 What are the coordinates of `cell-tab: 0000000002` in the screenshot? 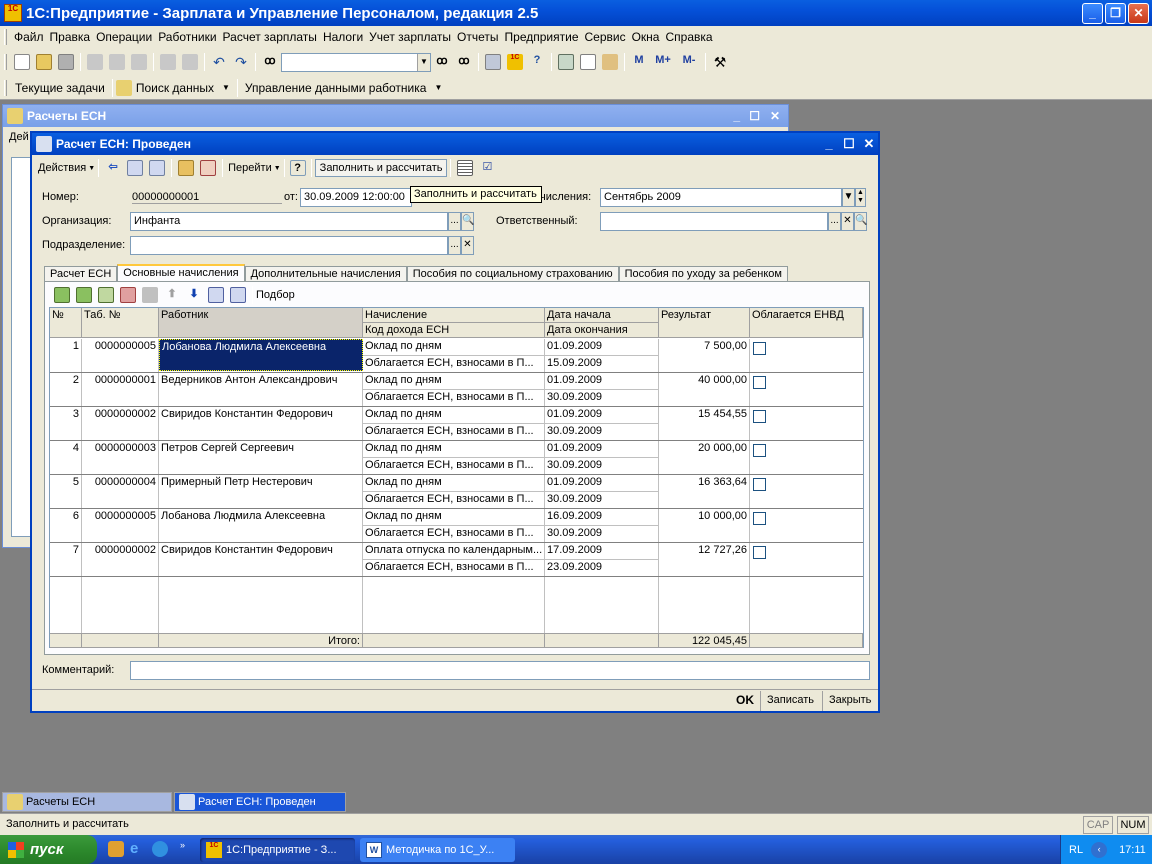 It's located at (120, 424).